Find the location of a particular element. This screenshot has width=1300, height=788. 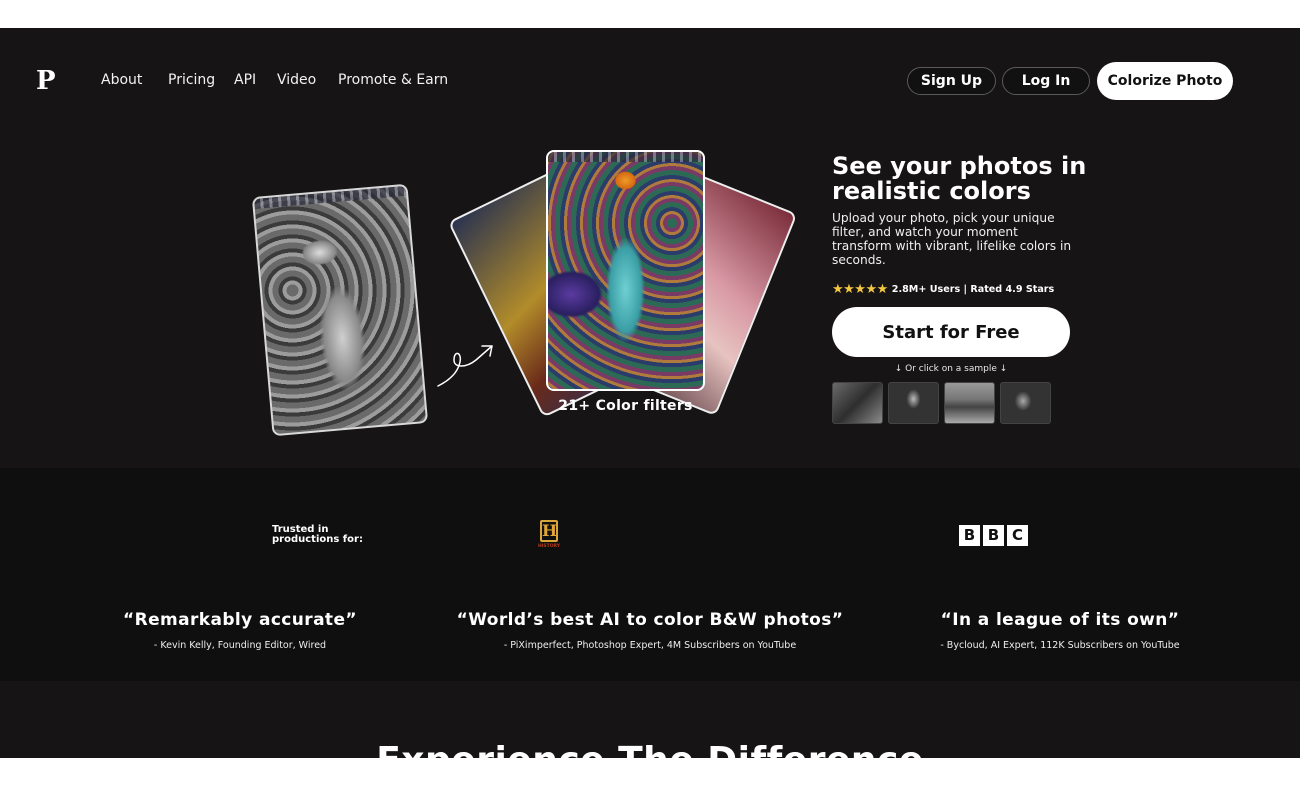

colorized-photo is located at coordinates (625, 270).